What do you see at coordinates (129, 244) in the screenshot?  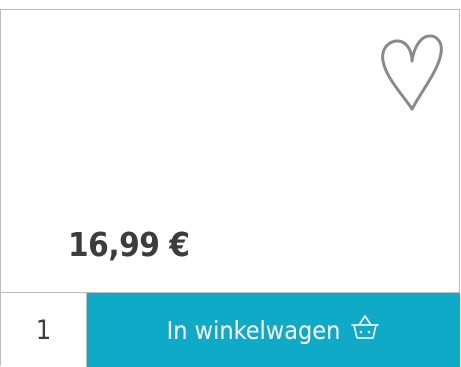 I see `product-price: 16,99 €` at bounding box center [129, 244].